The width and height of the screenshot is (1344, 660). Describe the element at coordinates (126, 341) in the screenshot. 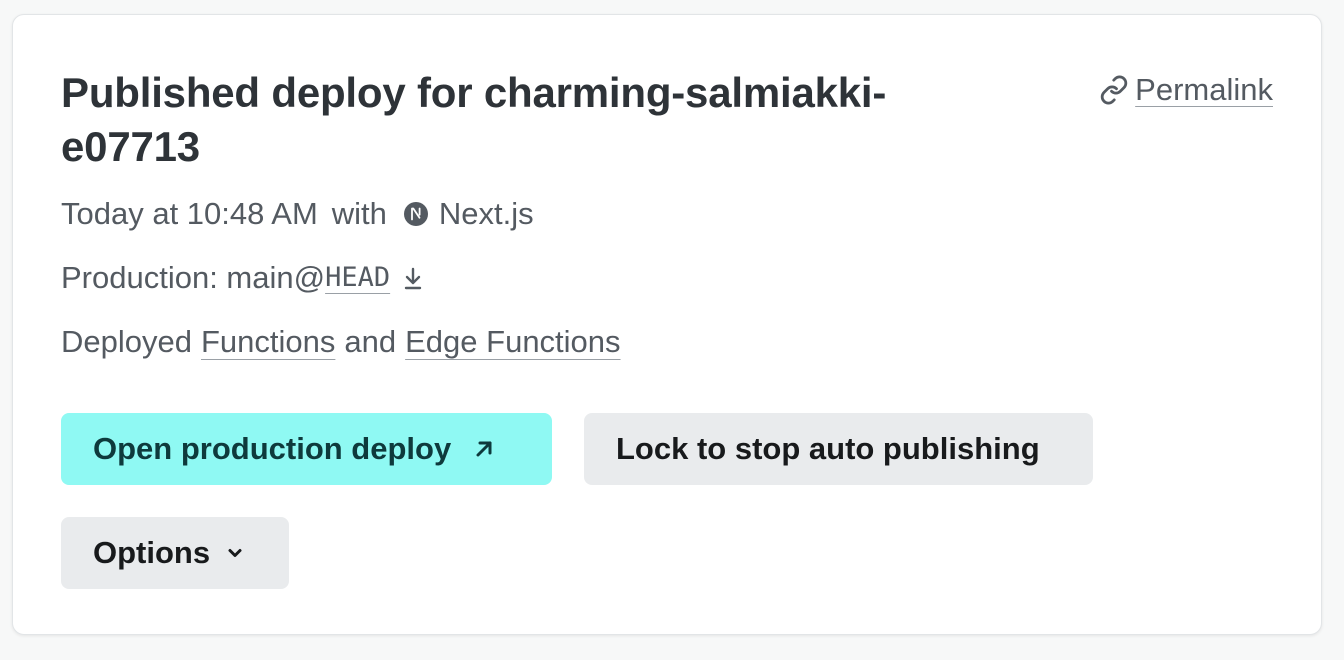

I see `deployed-label: Deployed` at that location.